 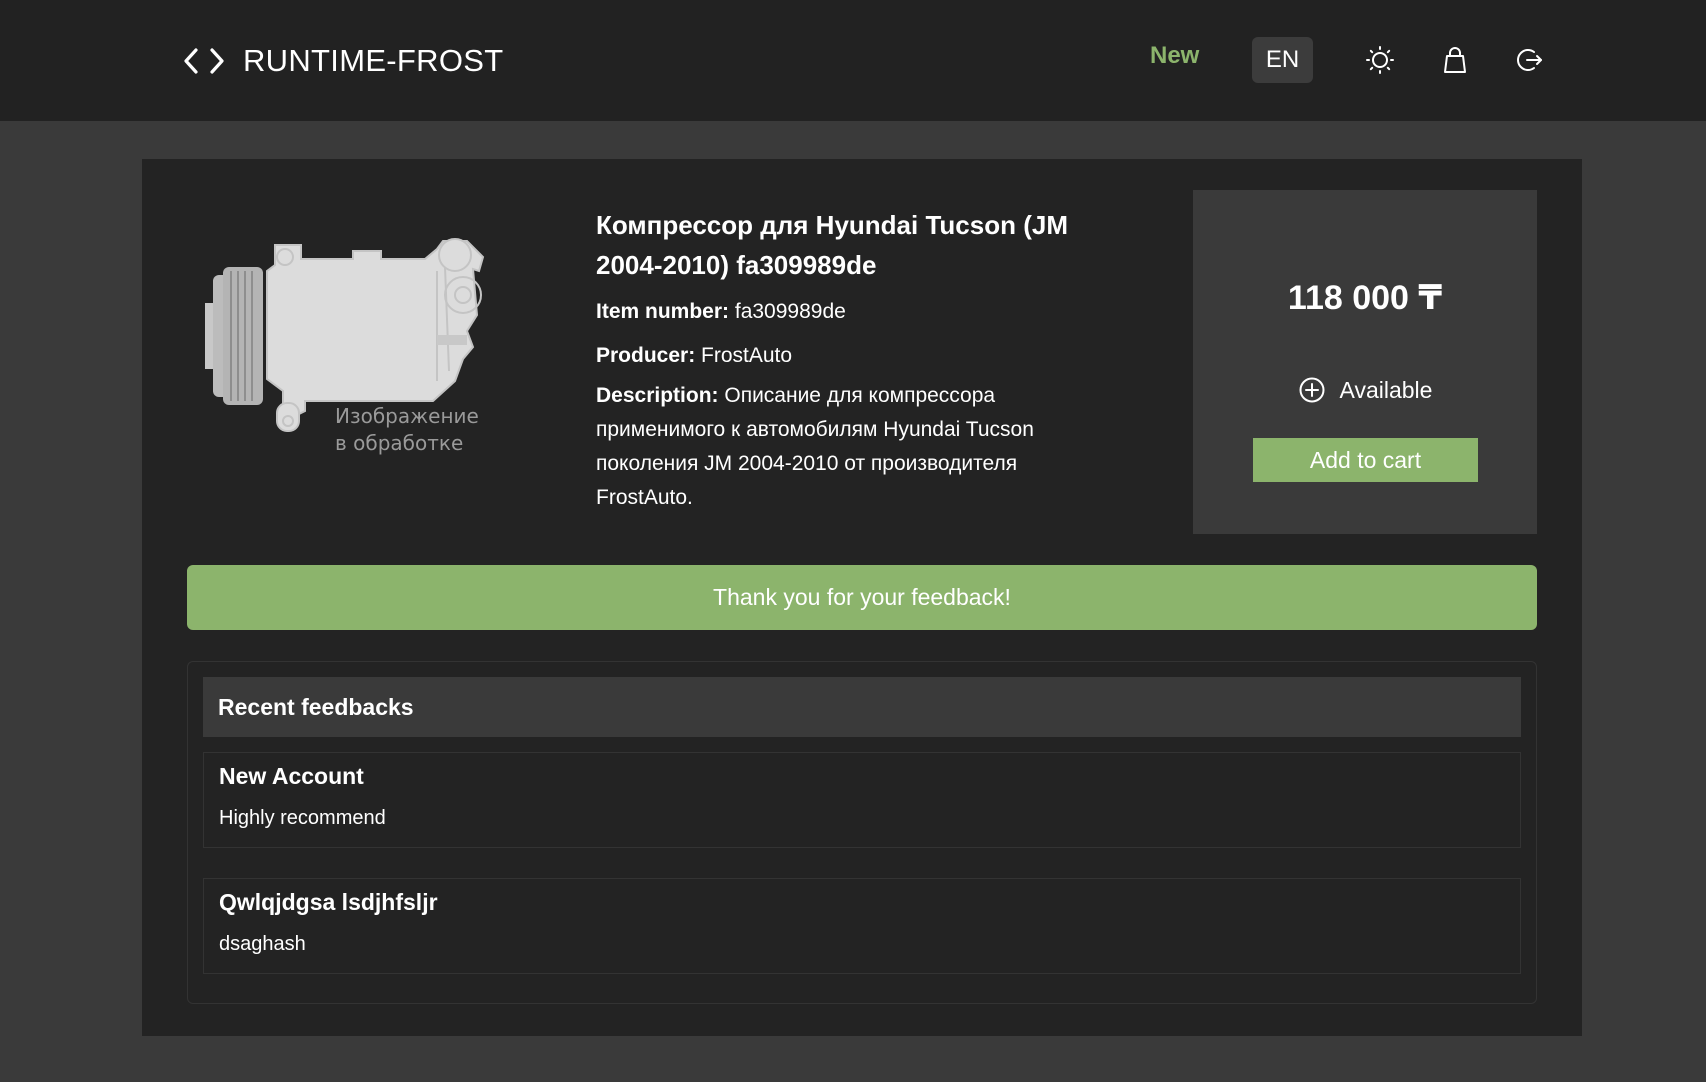 What do you see at coordinates (856, 312) in the screenshot?
I see `item-number-row: Item number: fa309989de` at bounding box center [856, 312].